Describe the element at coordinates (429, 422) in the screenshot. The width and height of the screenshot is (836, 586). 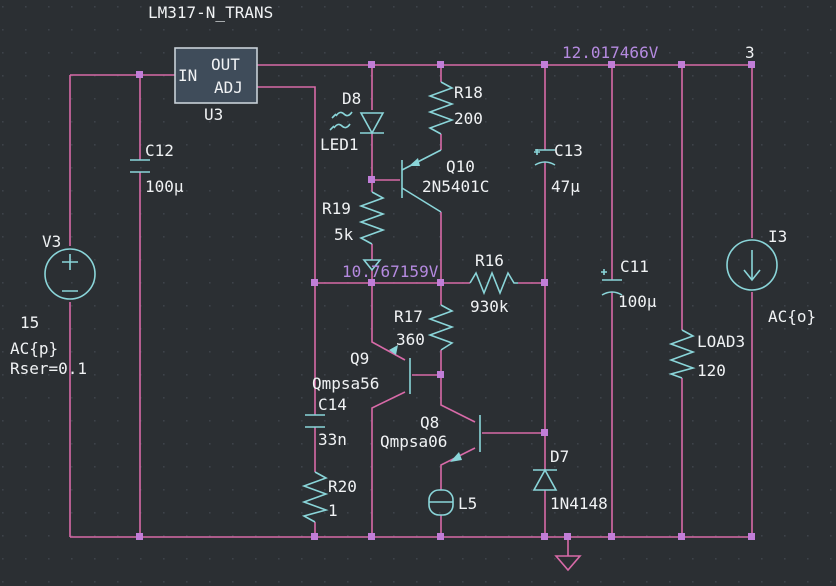
I see `q8-ref: Q8` at that location.